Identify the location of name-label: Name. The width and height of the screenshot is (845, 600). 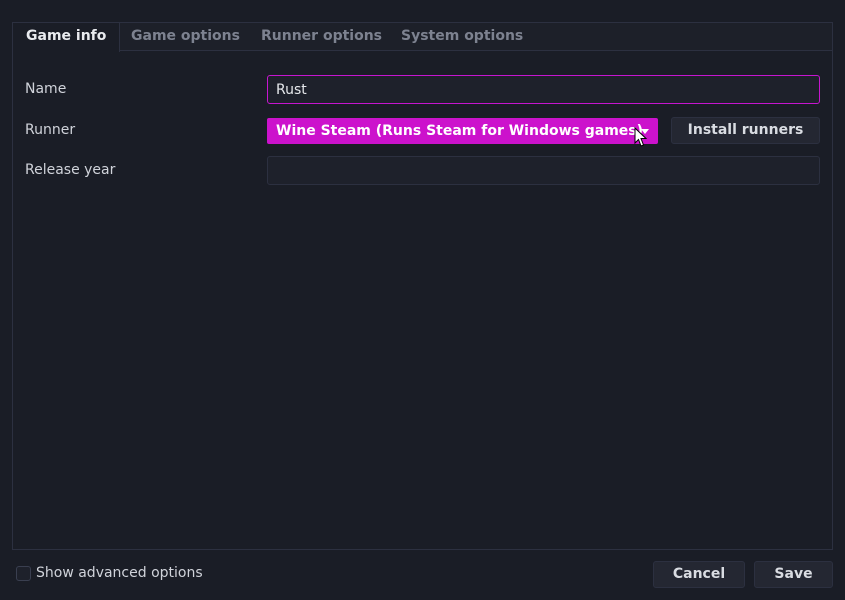
(46, 89).